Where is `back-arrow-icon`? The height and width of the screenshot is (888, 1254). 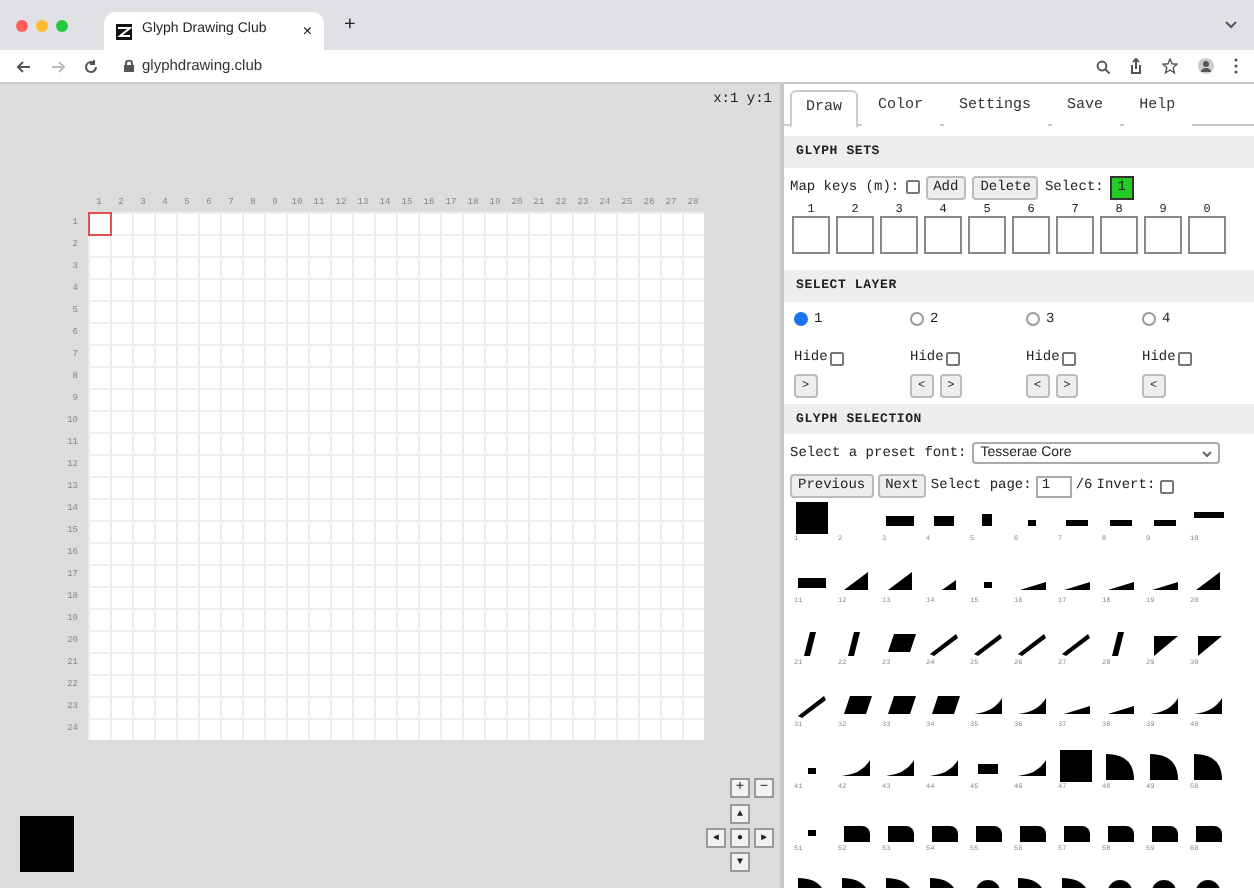 back-arrow-icon is located at coordinates (24, 66).